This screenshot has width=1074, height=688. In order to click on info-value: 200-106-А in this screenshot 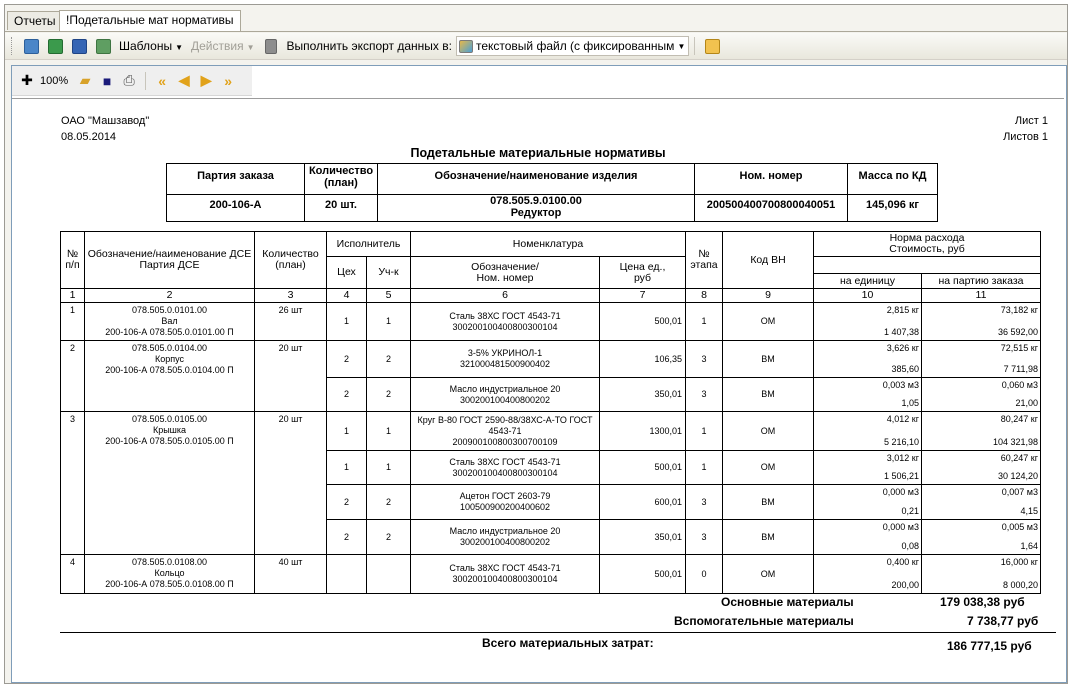, I will do `click(235, 208)`.